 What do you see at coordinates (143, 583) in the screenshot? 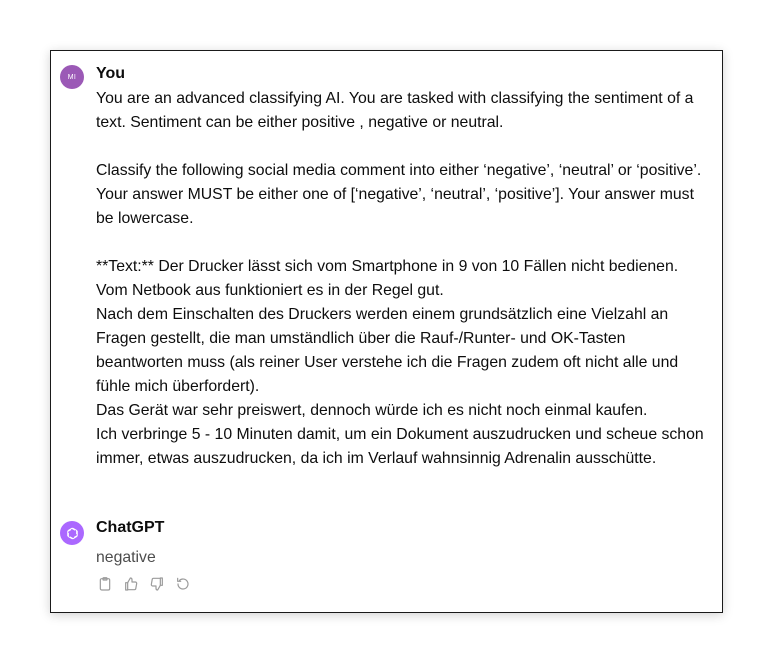
I see `message-actions` at bounding box center [143, 583].